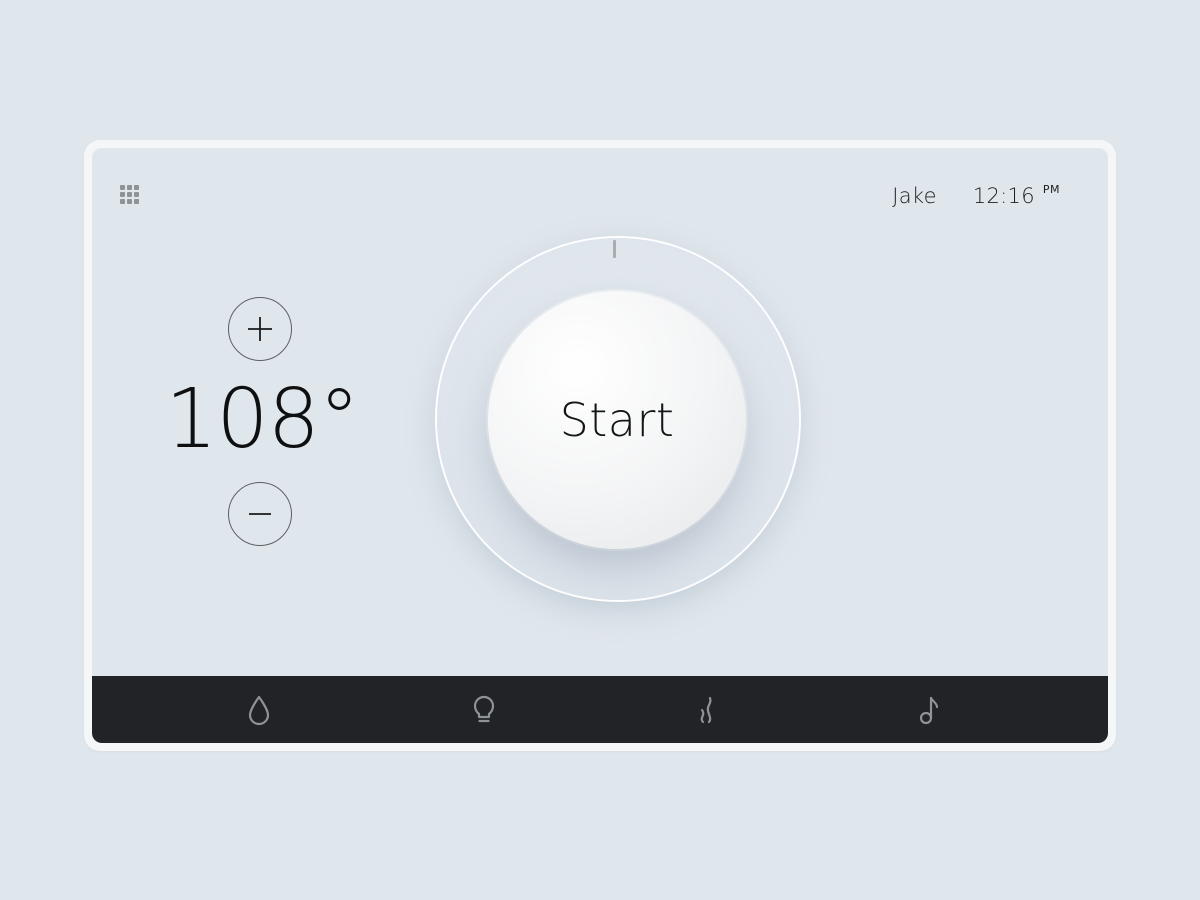 The height and width of the screenshot is (900, 1200). Describe the element at coordinates (1051, 189) in the screenshot. I see `clock-ampm: PM` at that location.